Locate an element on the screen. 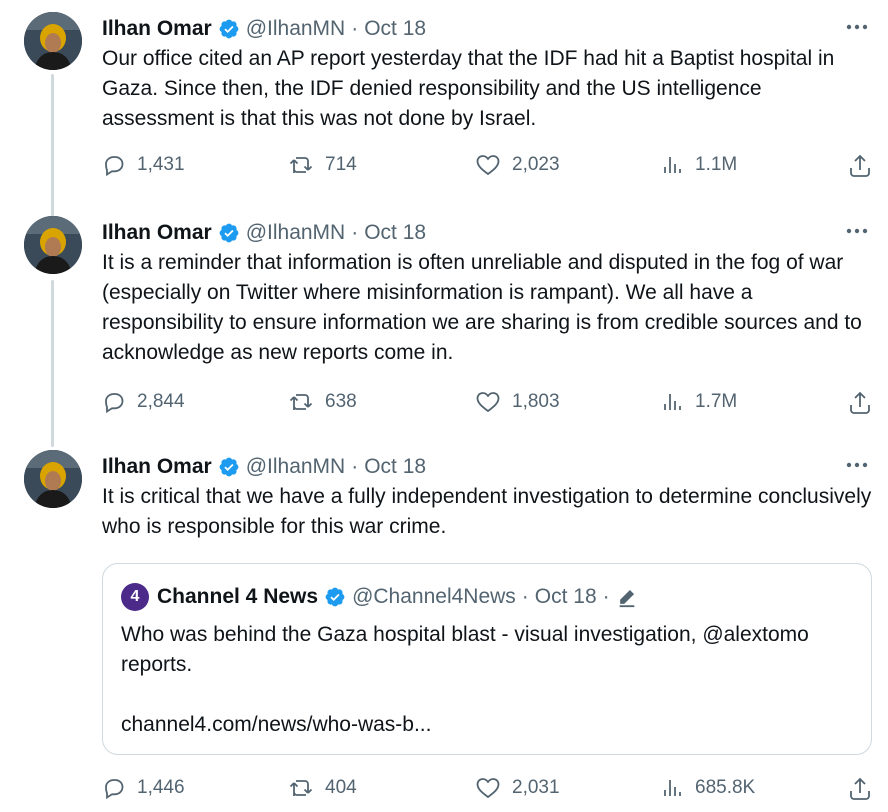  reply-button: 1,431 is located at coordinates (143, 165).